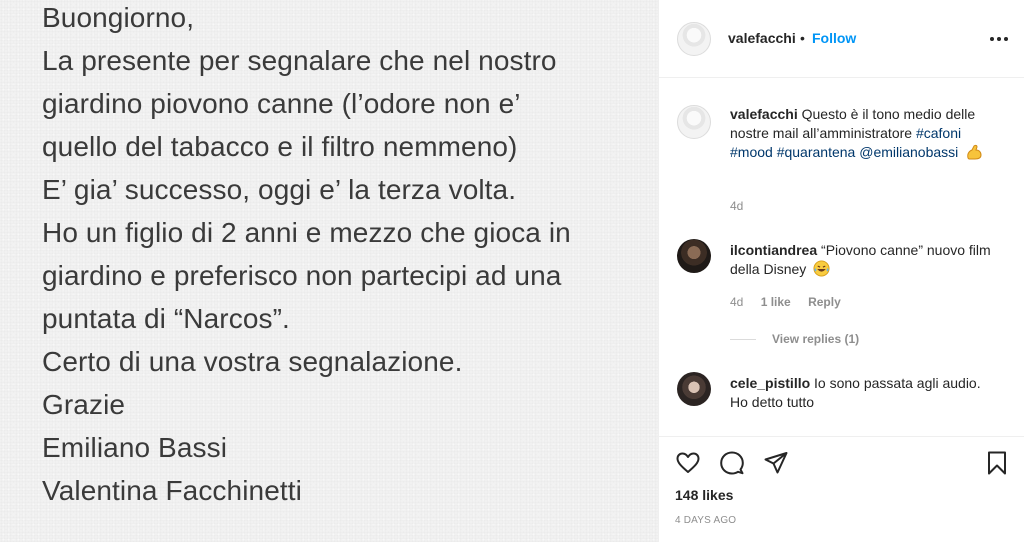 The image size is (1024, 542). Describe the element at coordinates (908, 152) in the screenshot. I see `mention: @emilianobassi` at that location.